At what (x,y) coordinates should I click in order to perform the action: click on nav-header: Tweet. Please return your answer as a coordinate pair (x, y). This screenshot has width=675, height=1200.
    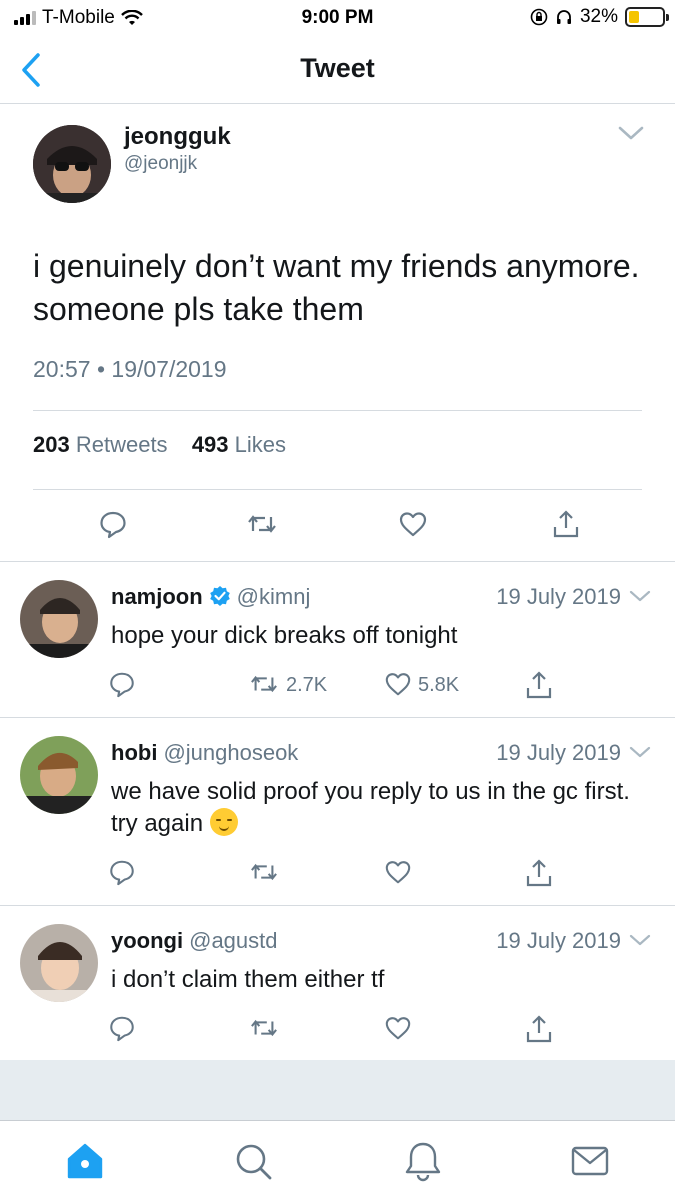
    Looking at the image, I should click on (337, 70).